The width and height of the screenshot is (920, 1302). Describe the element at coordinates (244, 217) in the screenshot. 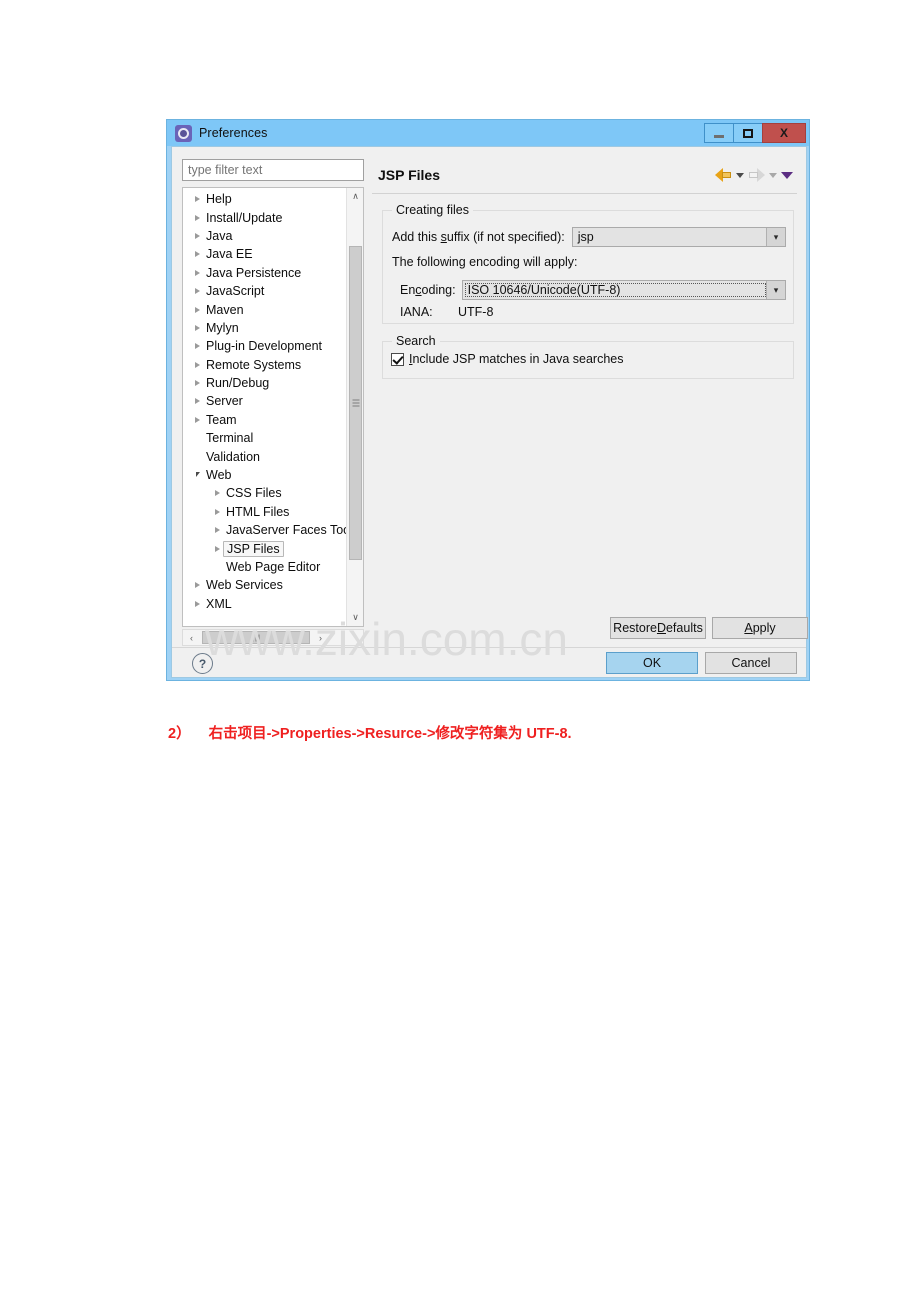

I see `tree-item-label: Install/Update` at that location.